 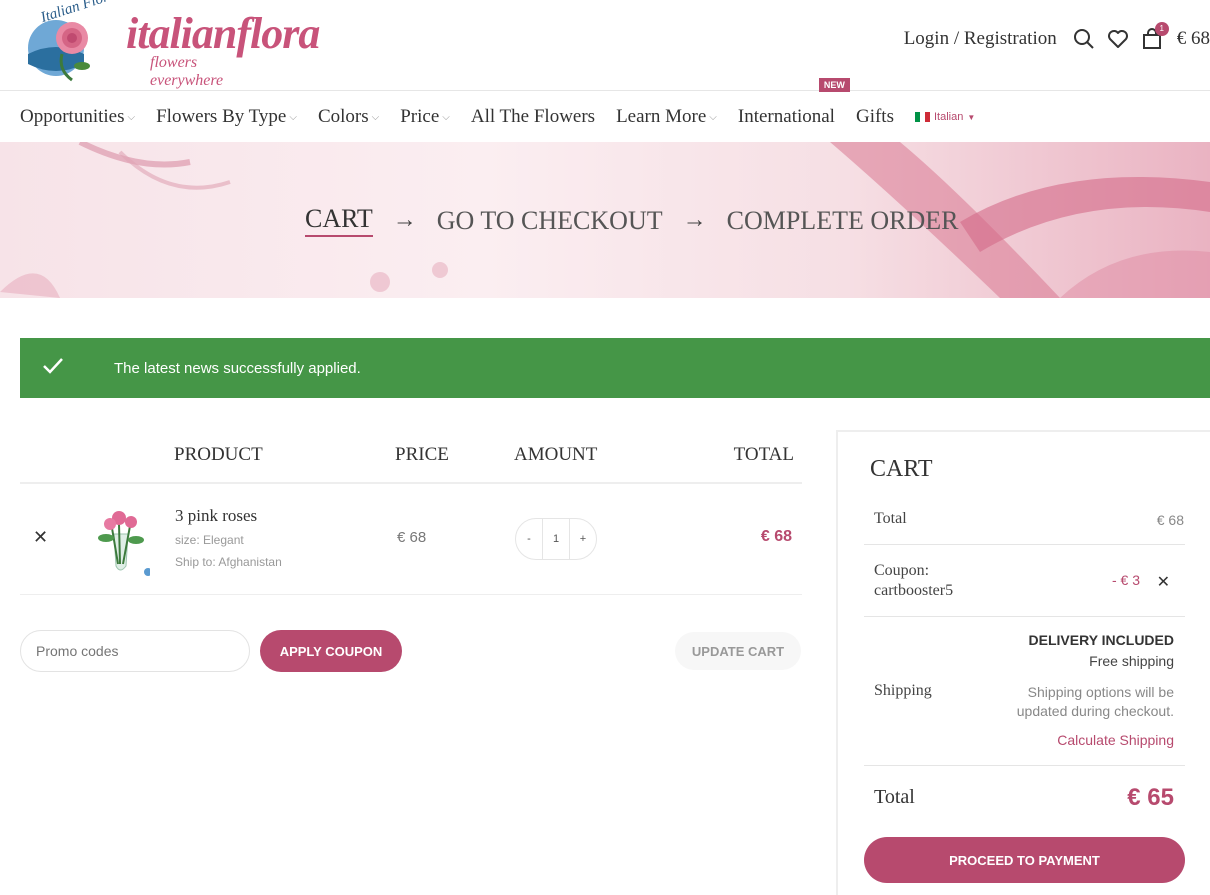 I want to click on header-actions: Login / Registration 1 € 68, so click(x=1057, y=38).